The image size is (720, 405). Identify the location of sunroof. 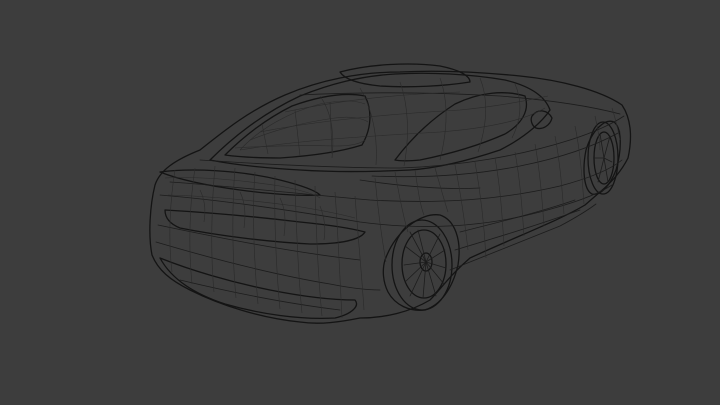
(405, 75).